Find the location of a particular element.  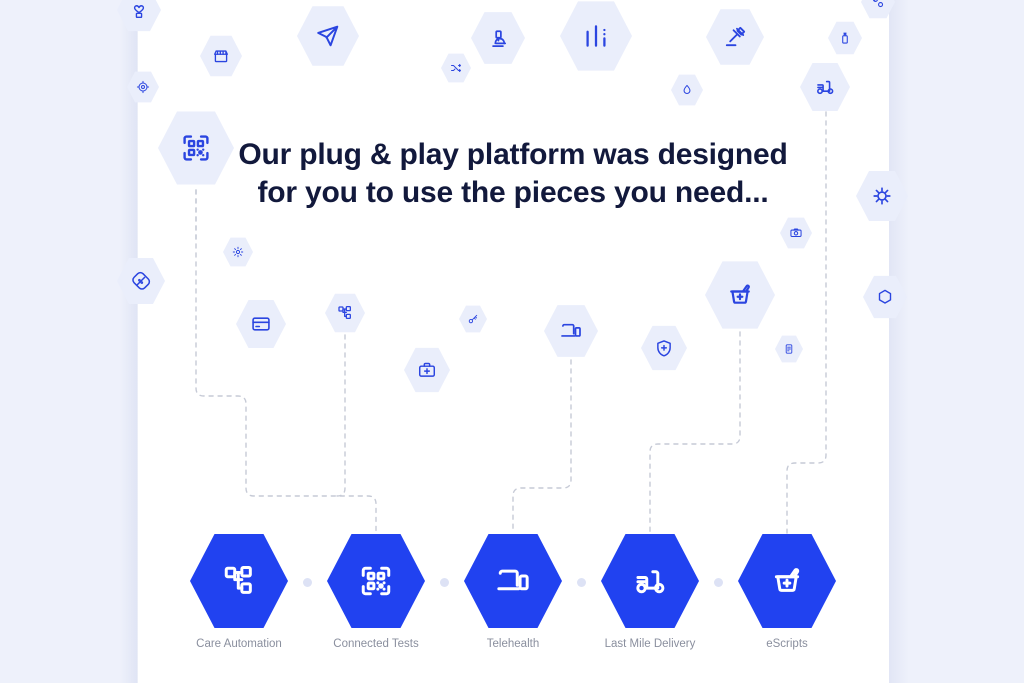

platform-piece-escripts: eScripts is located at coordinates (787, 591).